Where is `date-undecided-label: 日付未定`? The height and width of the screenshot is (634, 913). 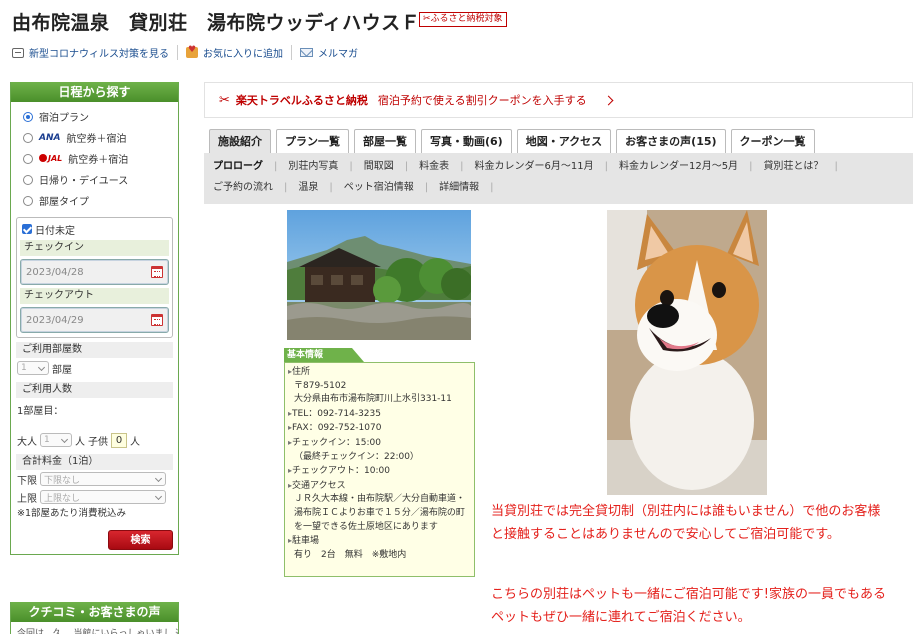
date-undecided-label: 日付未定 is located at coordinates (55, 231).